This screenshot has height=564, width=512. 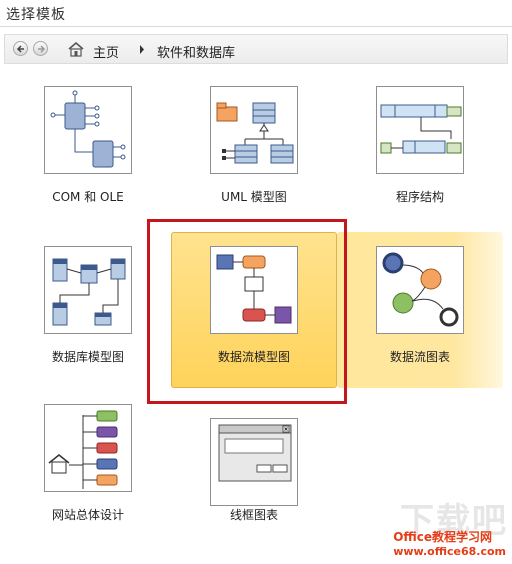 I want to click on template-program-structure, so click(x=420, y=130).